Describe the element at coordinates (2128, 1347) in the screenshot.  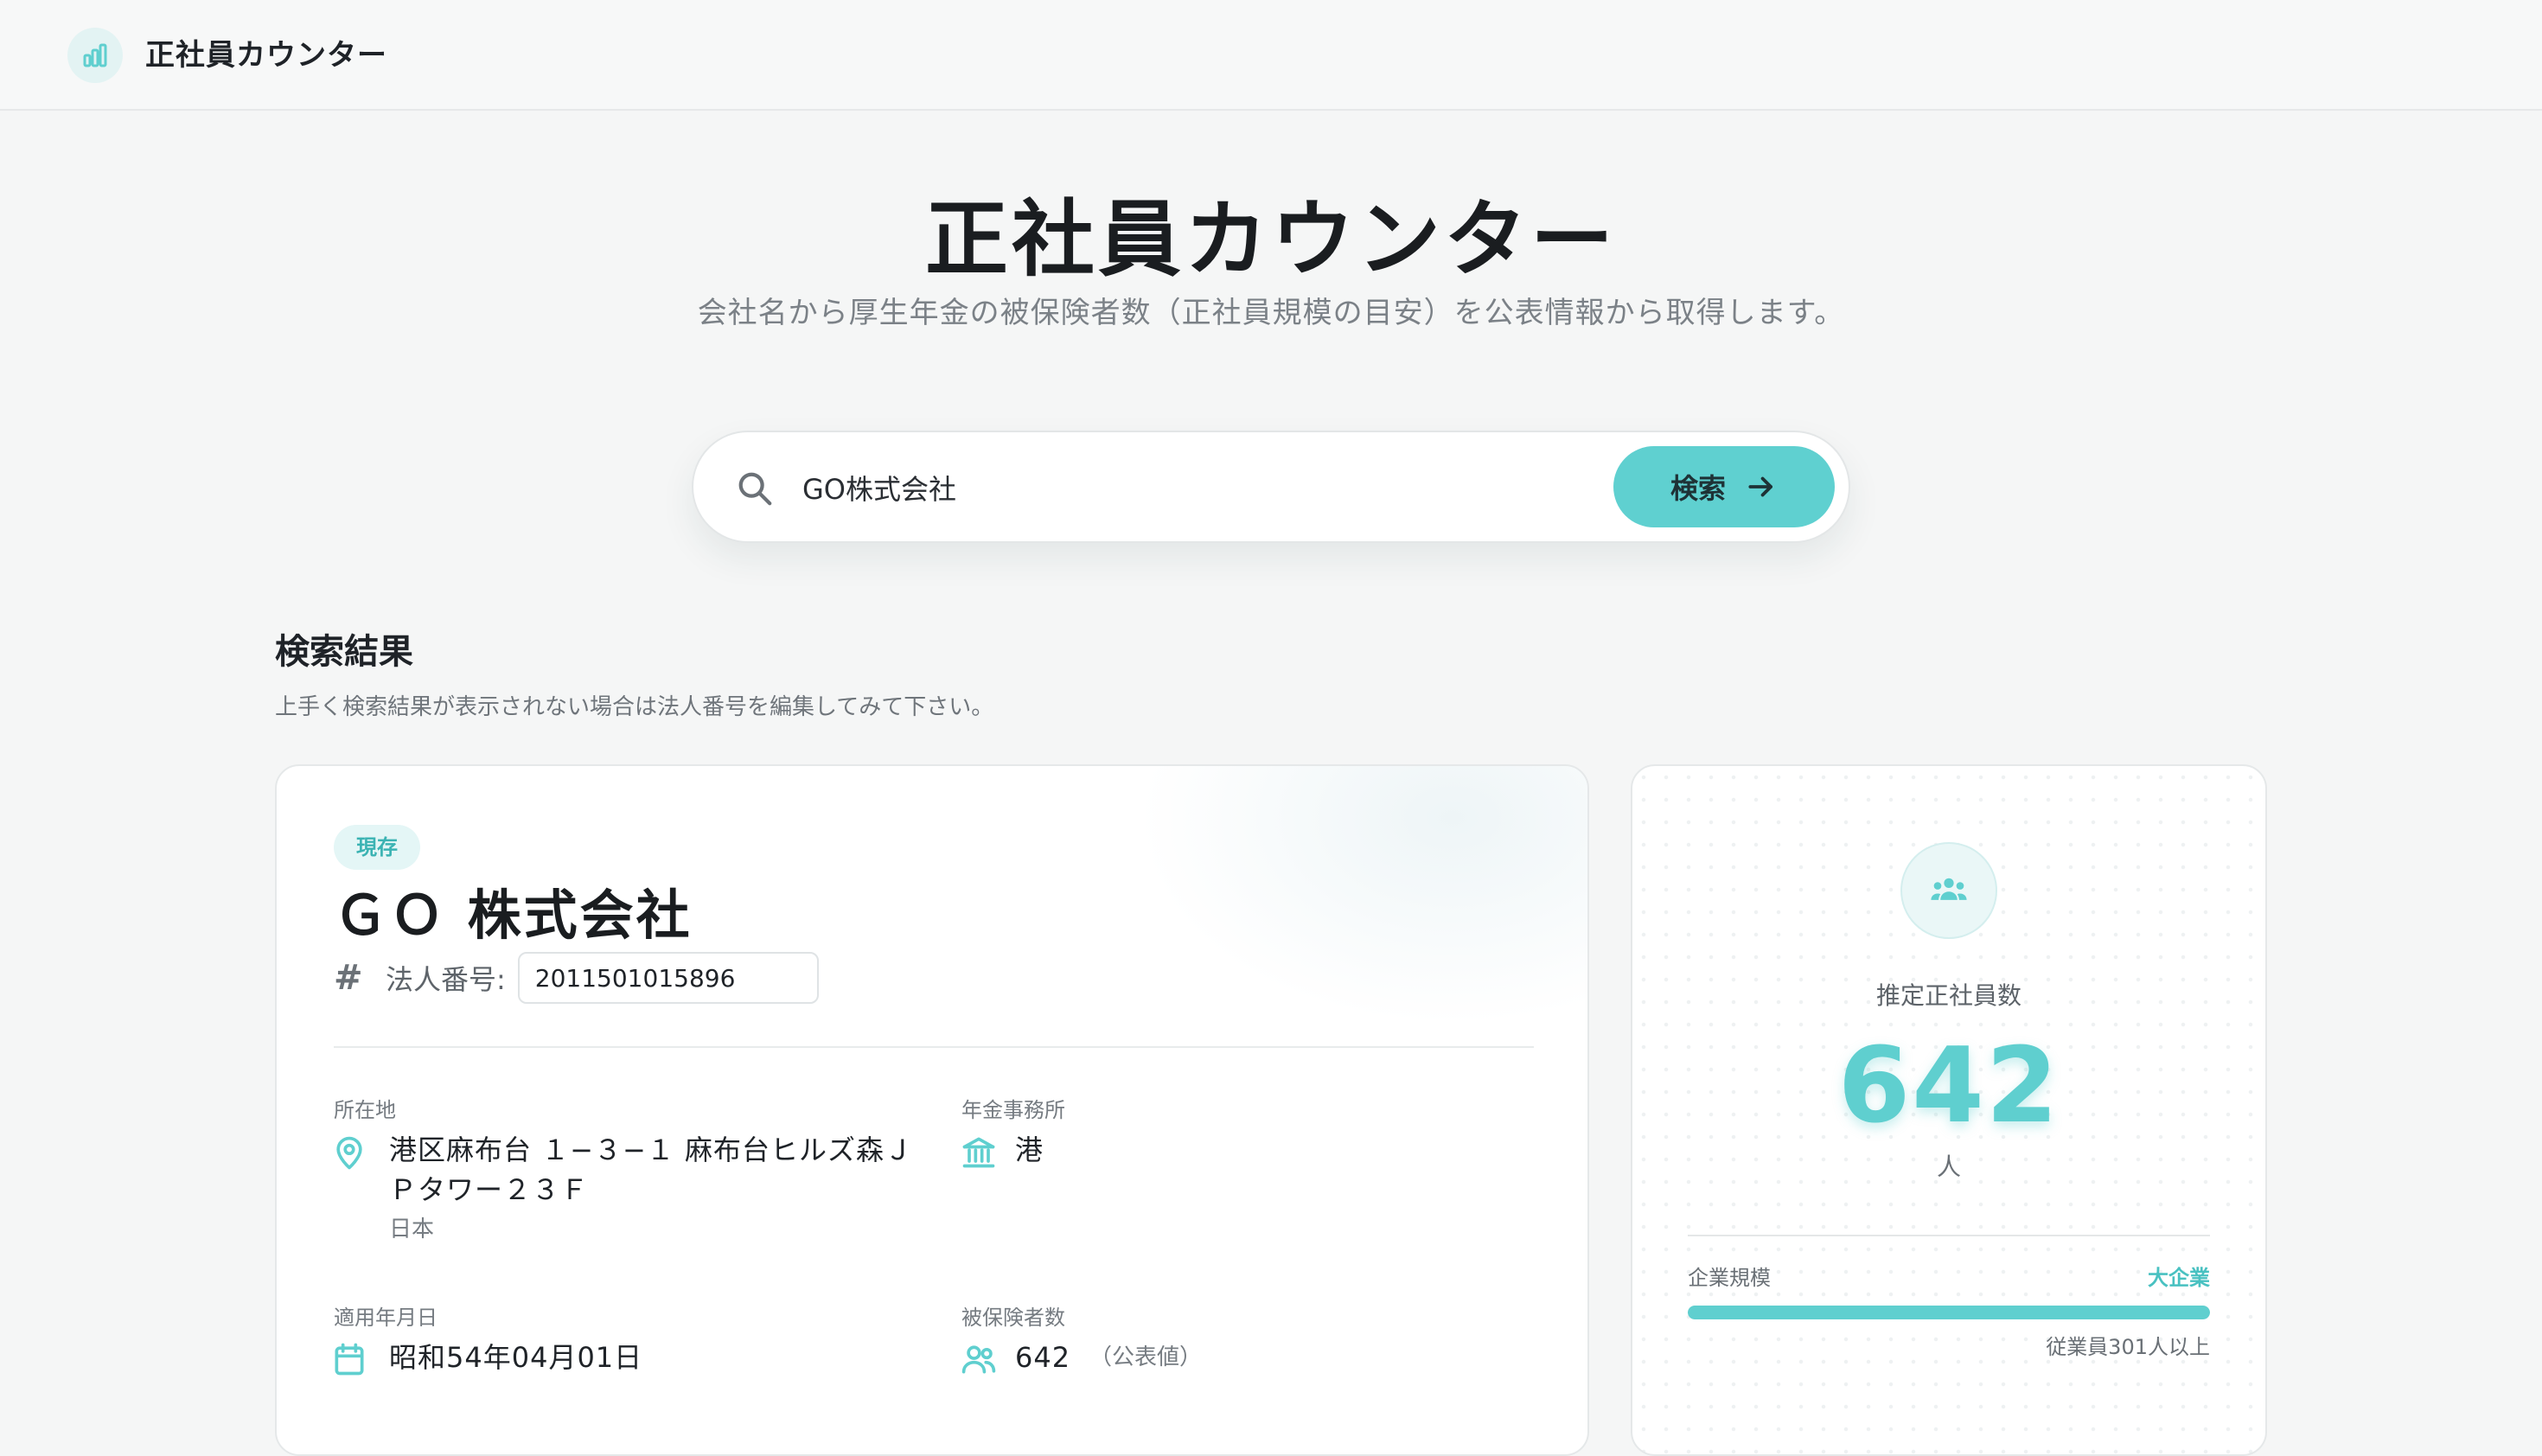
I see `company-scale-note: 従業員301人以上` at that location.